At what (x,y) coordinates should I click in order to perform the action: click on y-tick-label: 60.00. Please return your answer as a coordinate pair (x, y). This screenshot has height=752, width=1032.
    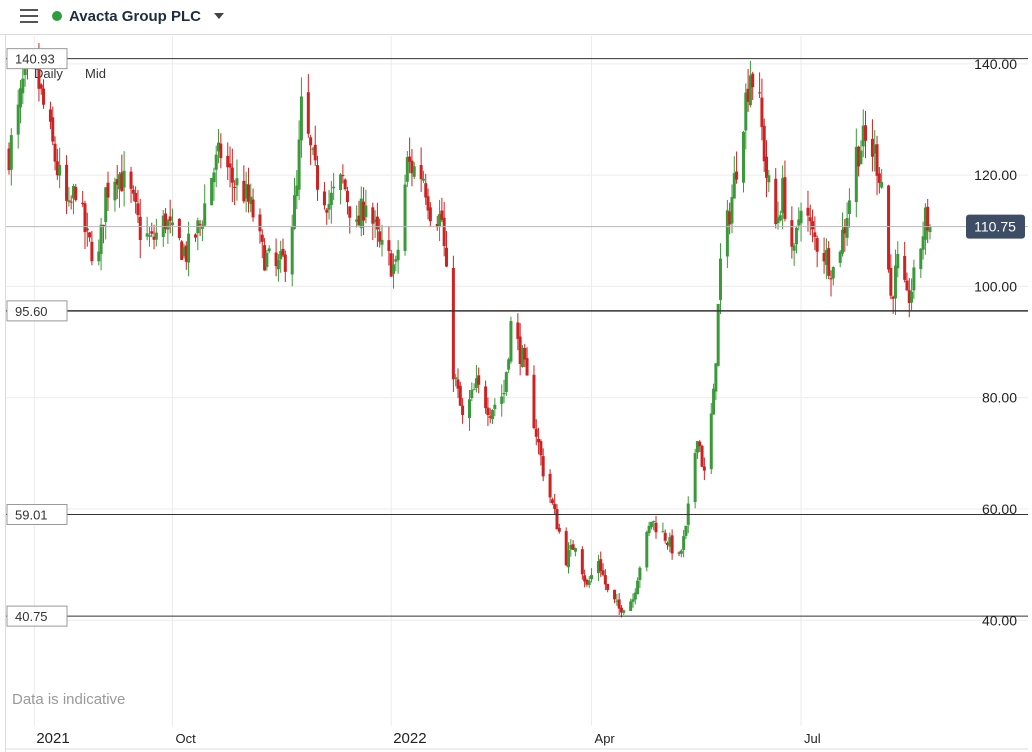
    Looking at the image, I should click on (999, 509).